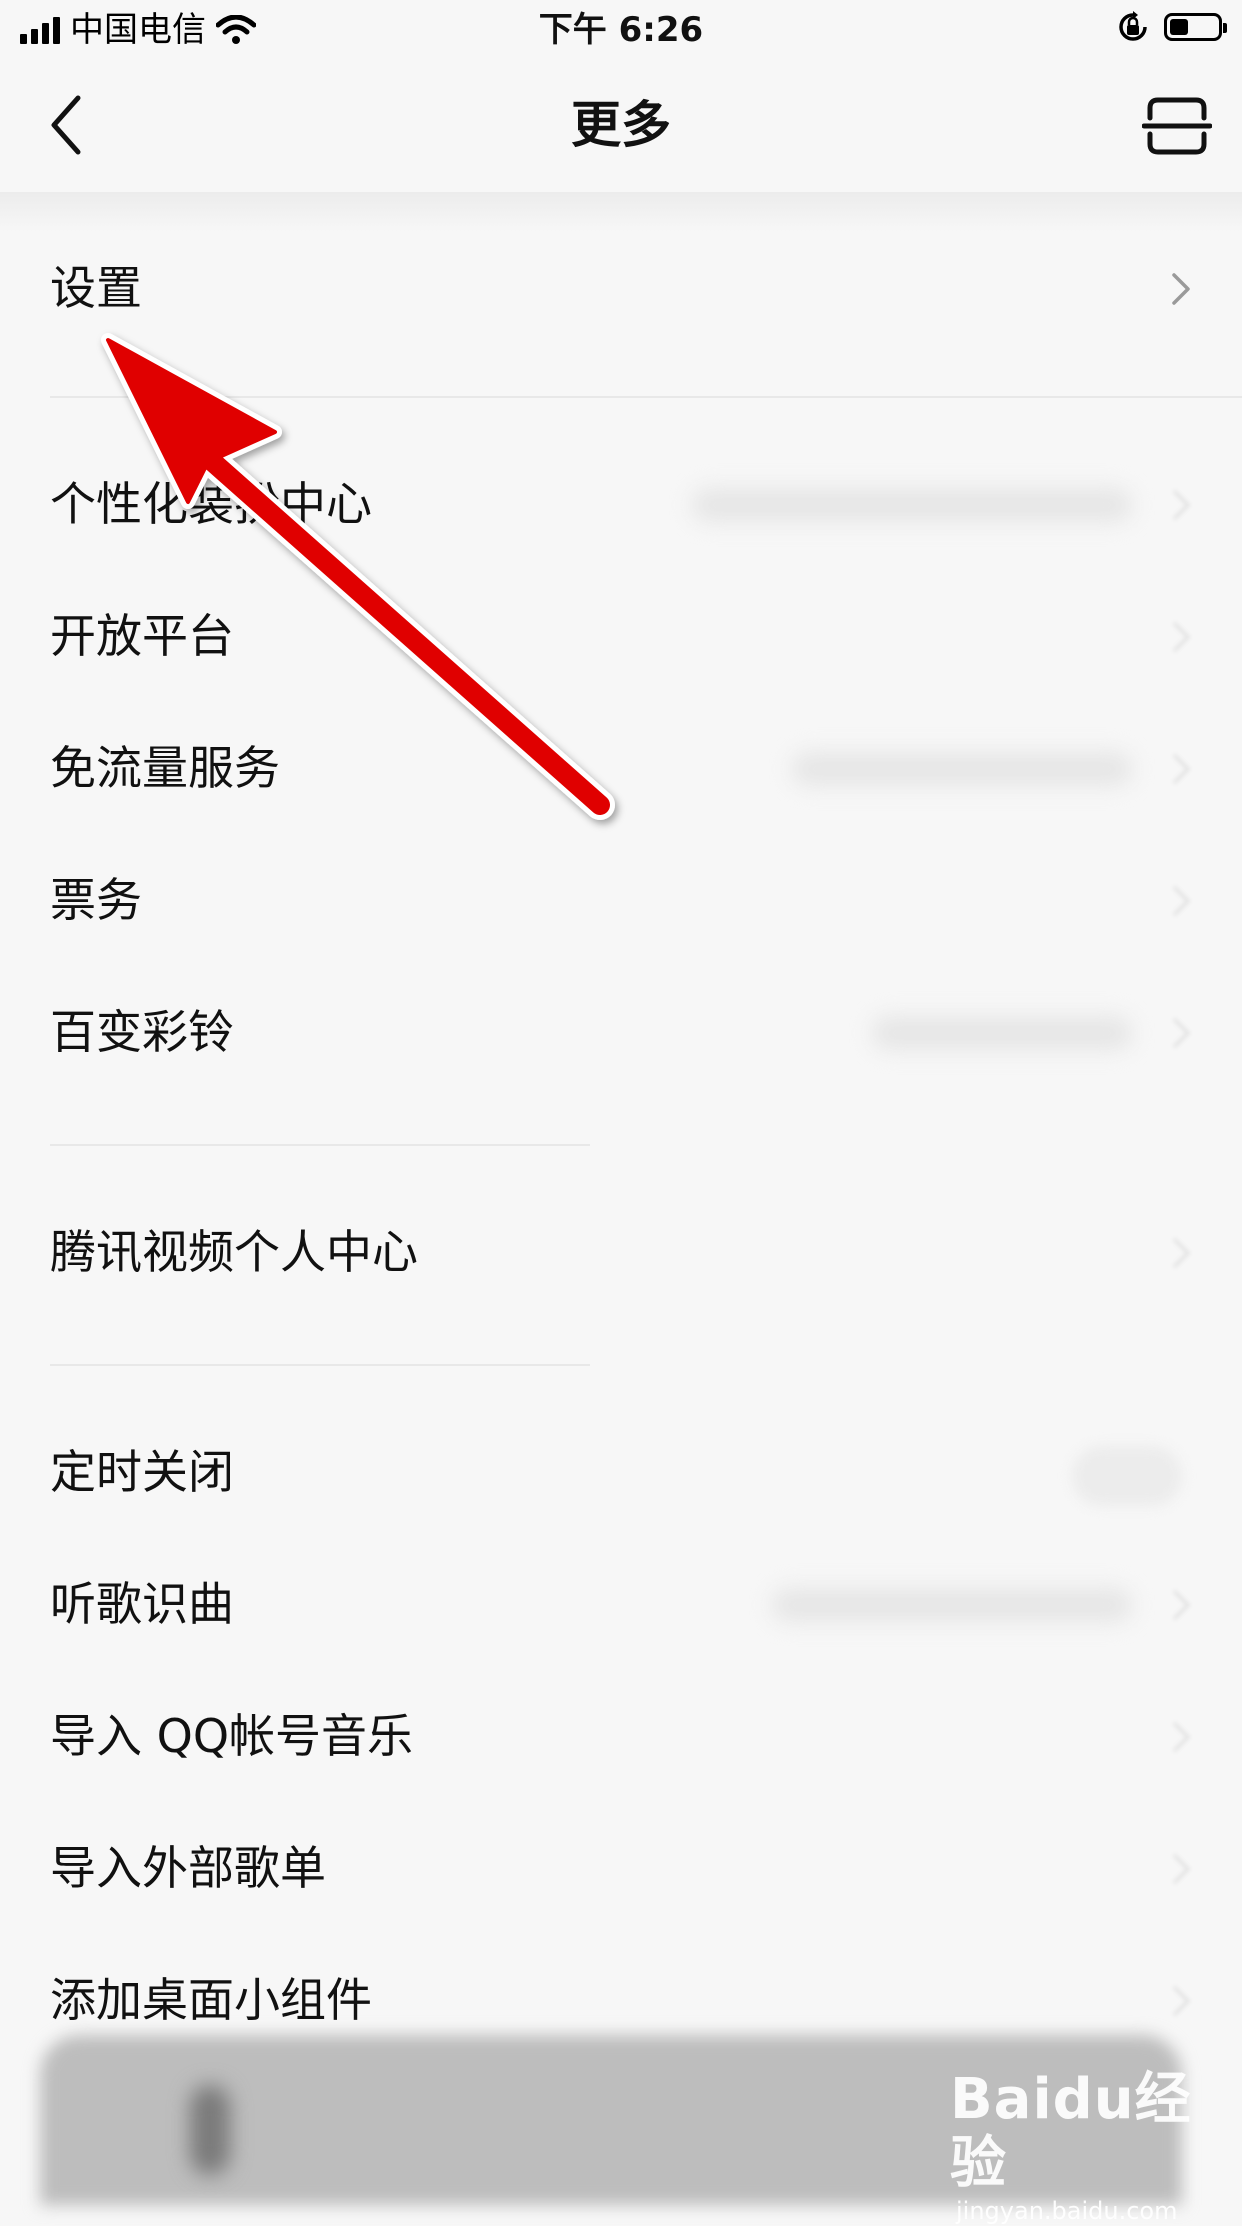 The height and width of the screenshot is (2226, 1242). What do you see at coordinates (621, 212) in the screenshot?
I see `nav-shadow` at bounding box center [621, 212].